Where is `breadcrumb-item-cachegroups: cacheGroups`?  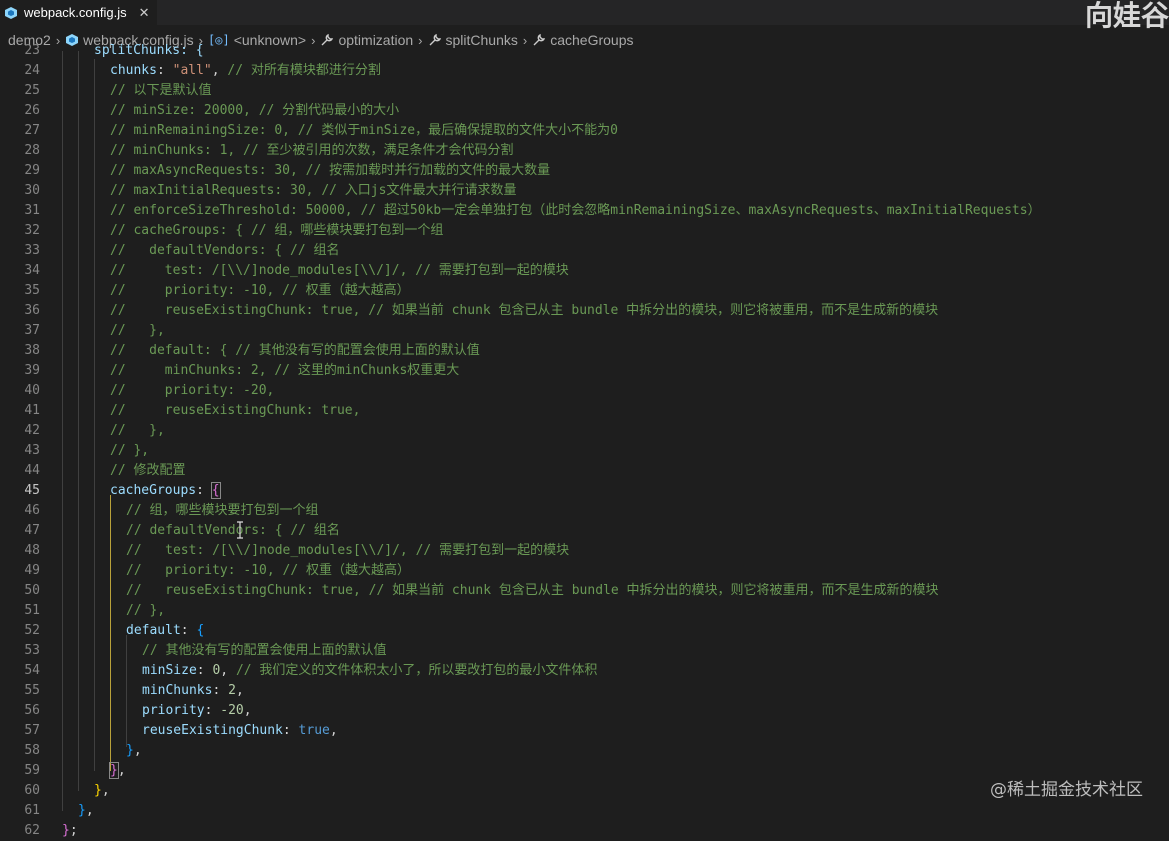 breadcrumb-item-cachegroups: cacheGroups is located at coordinates (583, 40).